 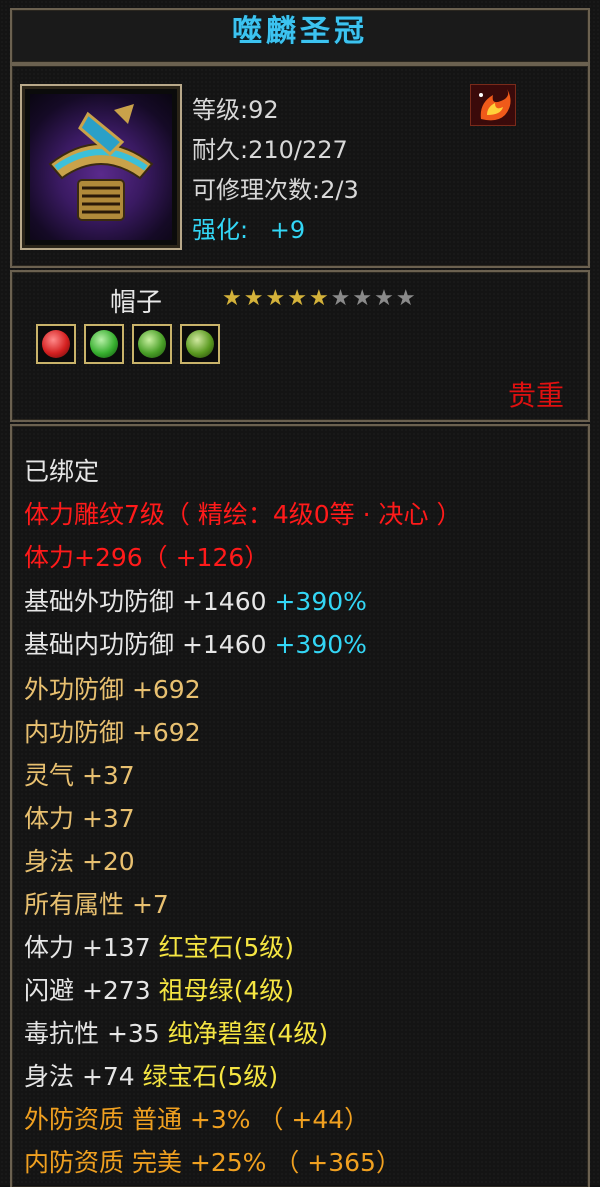 What do you see at coordinates (226, 947) in the screenshot?
I see `gem1-name: 红宝石(5级)` at bounding box center [226, 947].